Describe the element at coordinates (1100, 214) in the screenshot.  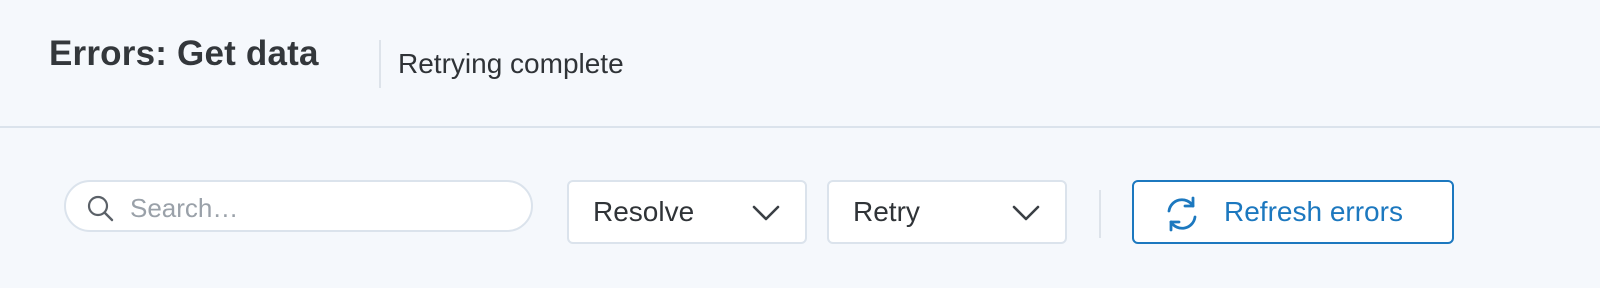
I see `toolbar-divider` at that location.